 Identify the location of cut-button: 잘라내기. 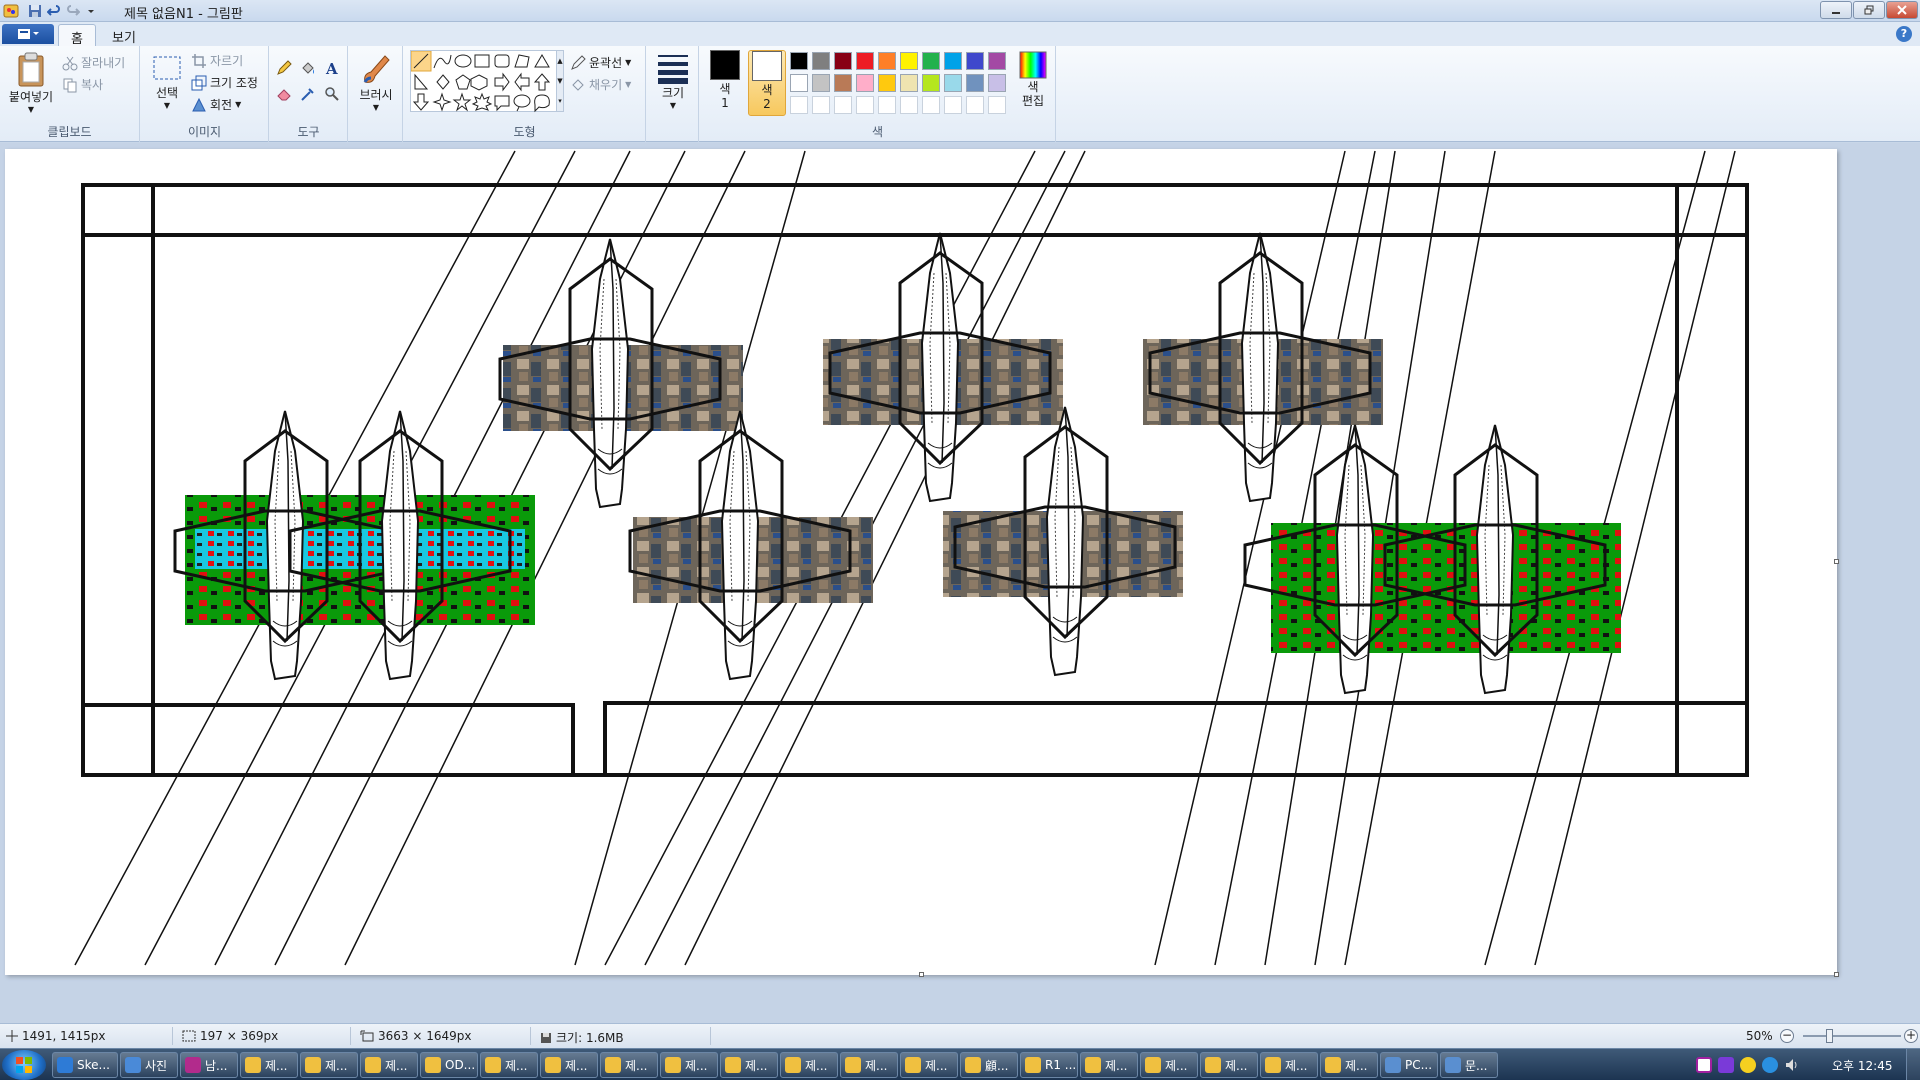
(93, 62).